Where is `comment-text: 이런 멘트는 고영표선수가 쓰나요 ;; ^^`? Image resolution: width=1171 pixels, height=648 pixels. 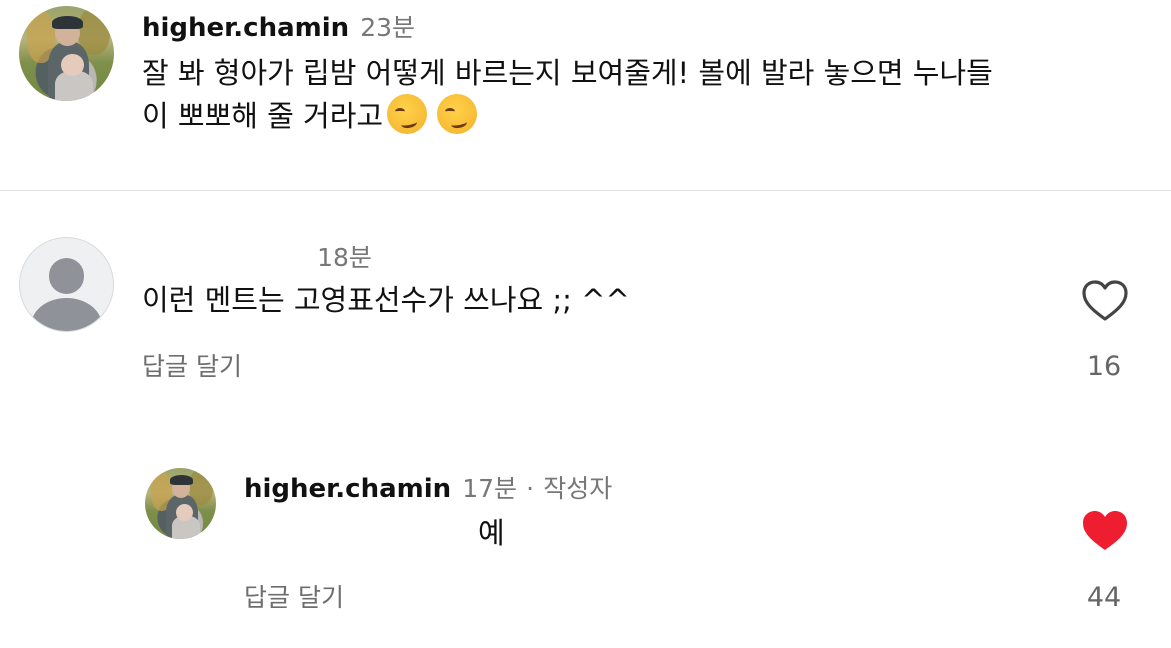 comment-text: 이런 멘트는 고영표선수가 쓰나요 ;; ^^ is located at coordinates (386, 300).